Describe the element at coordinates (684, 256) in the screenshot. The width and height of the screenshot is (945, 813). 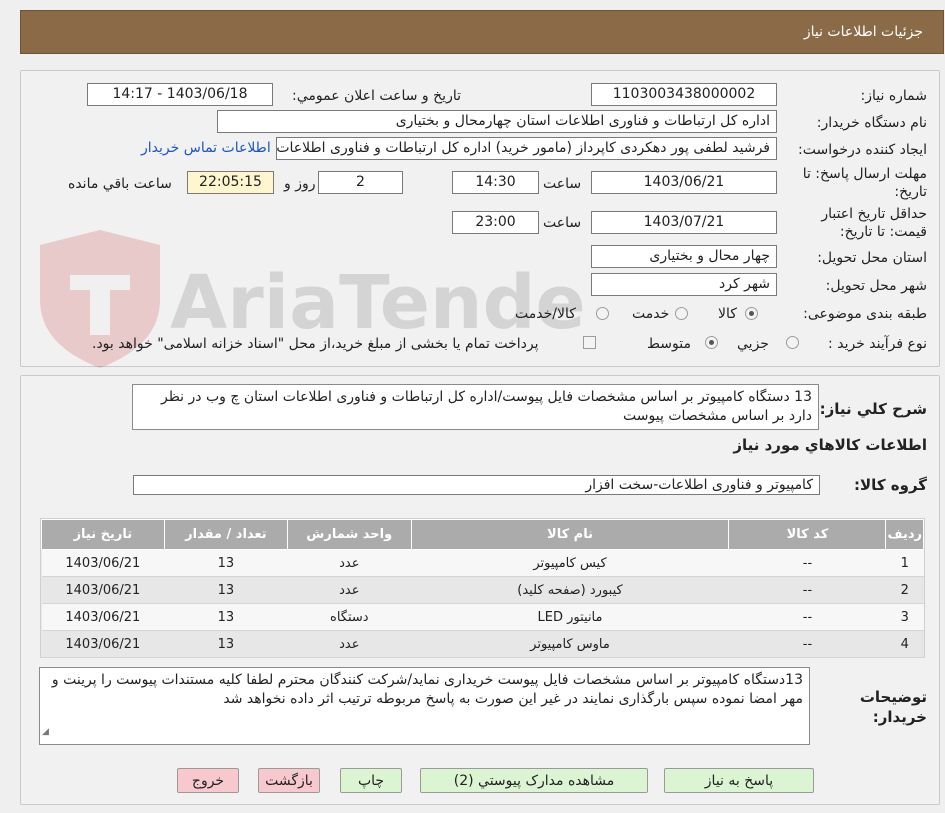
I see `province-field: چهار محال و بختیاری` at that location.